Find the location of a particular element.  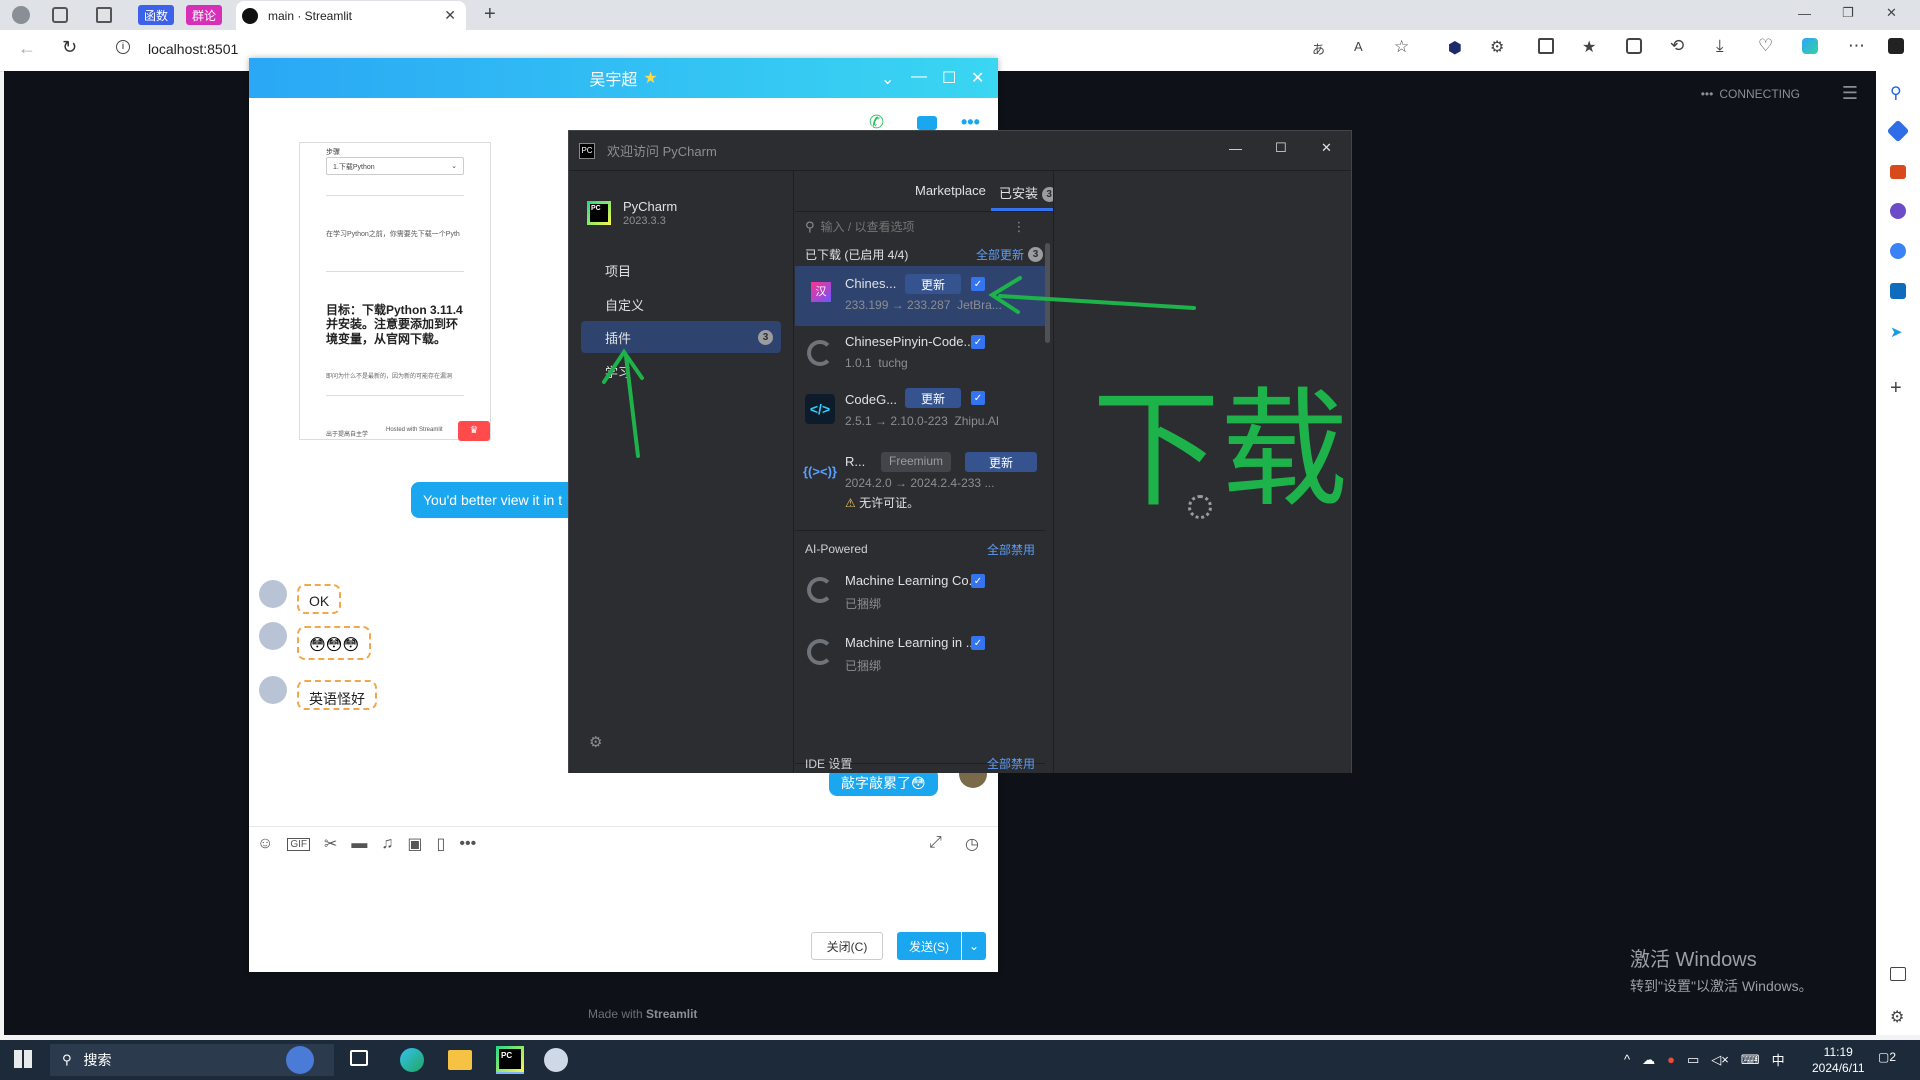

qq-maximize-icon: ☐ is located at coordinates (949, 78).